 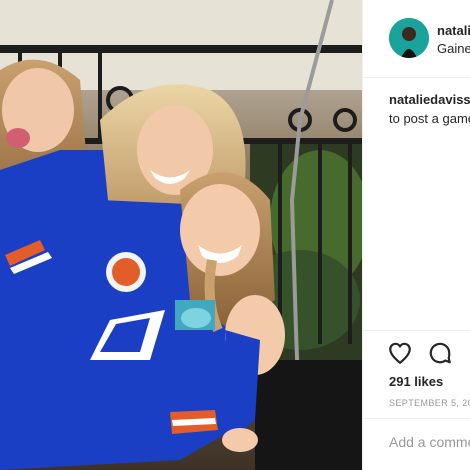 I want to click on caption-text: to post a game, so click(x=429, y=118).